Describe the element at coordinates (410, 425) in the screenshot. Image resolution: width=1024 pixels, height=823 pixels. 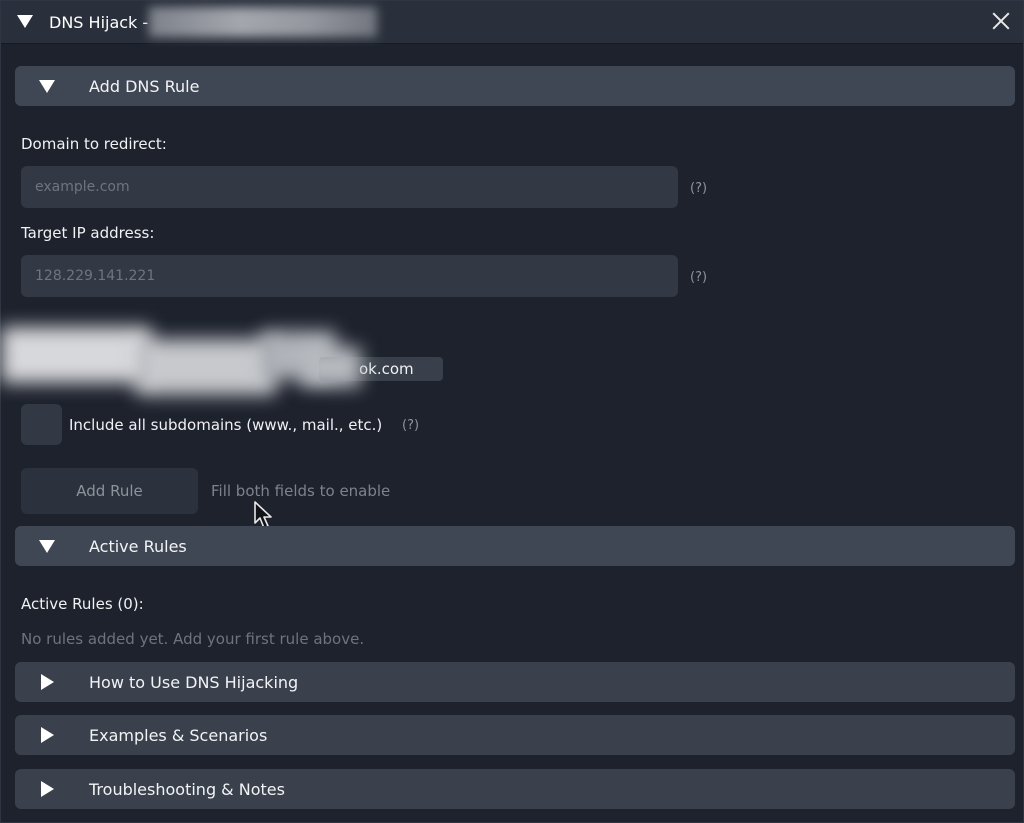
I see `subdomains-help-icon: (?)` at that location.